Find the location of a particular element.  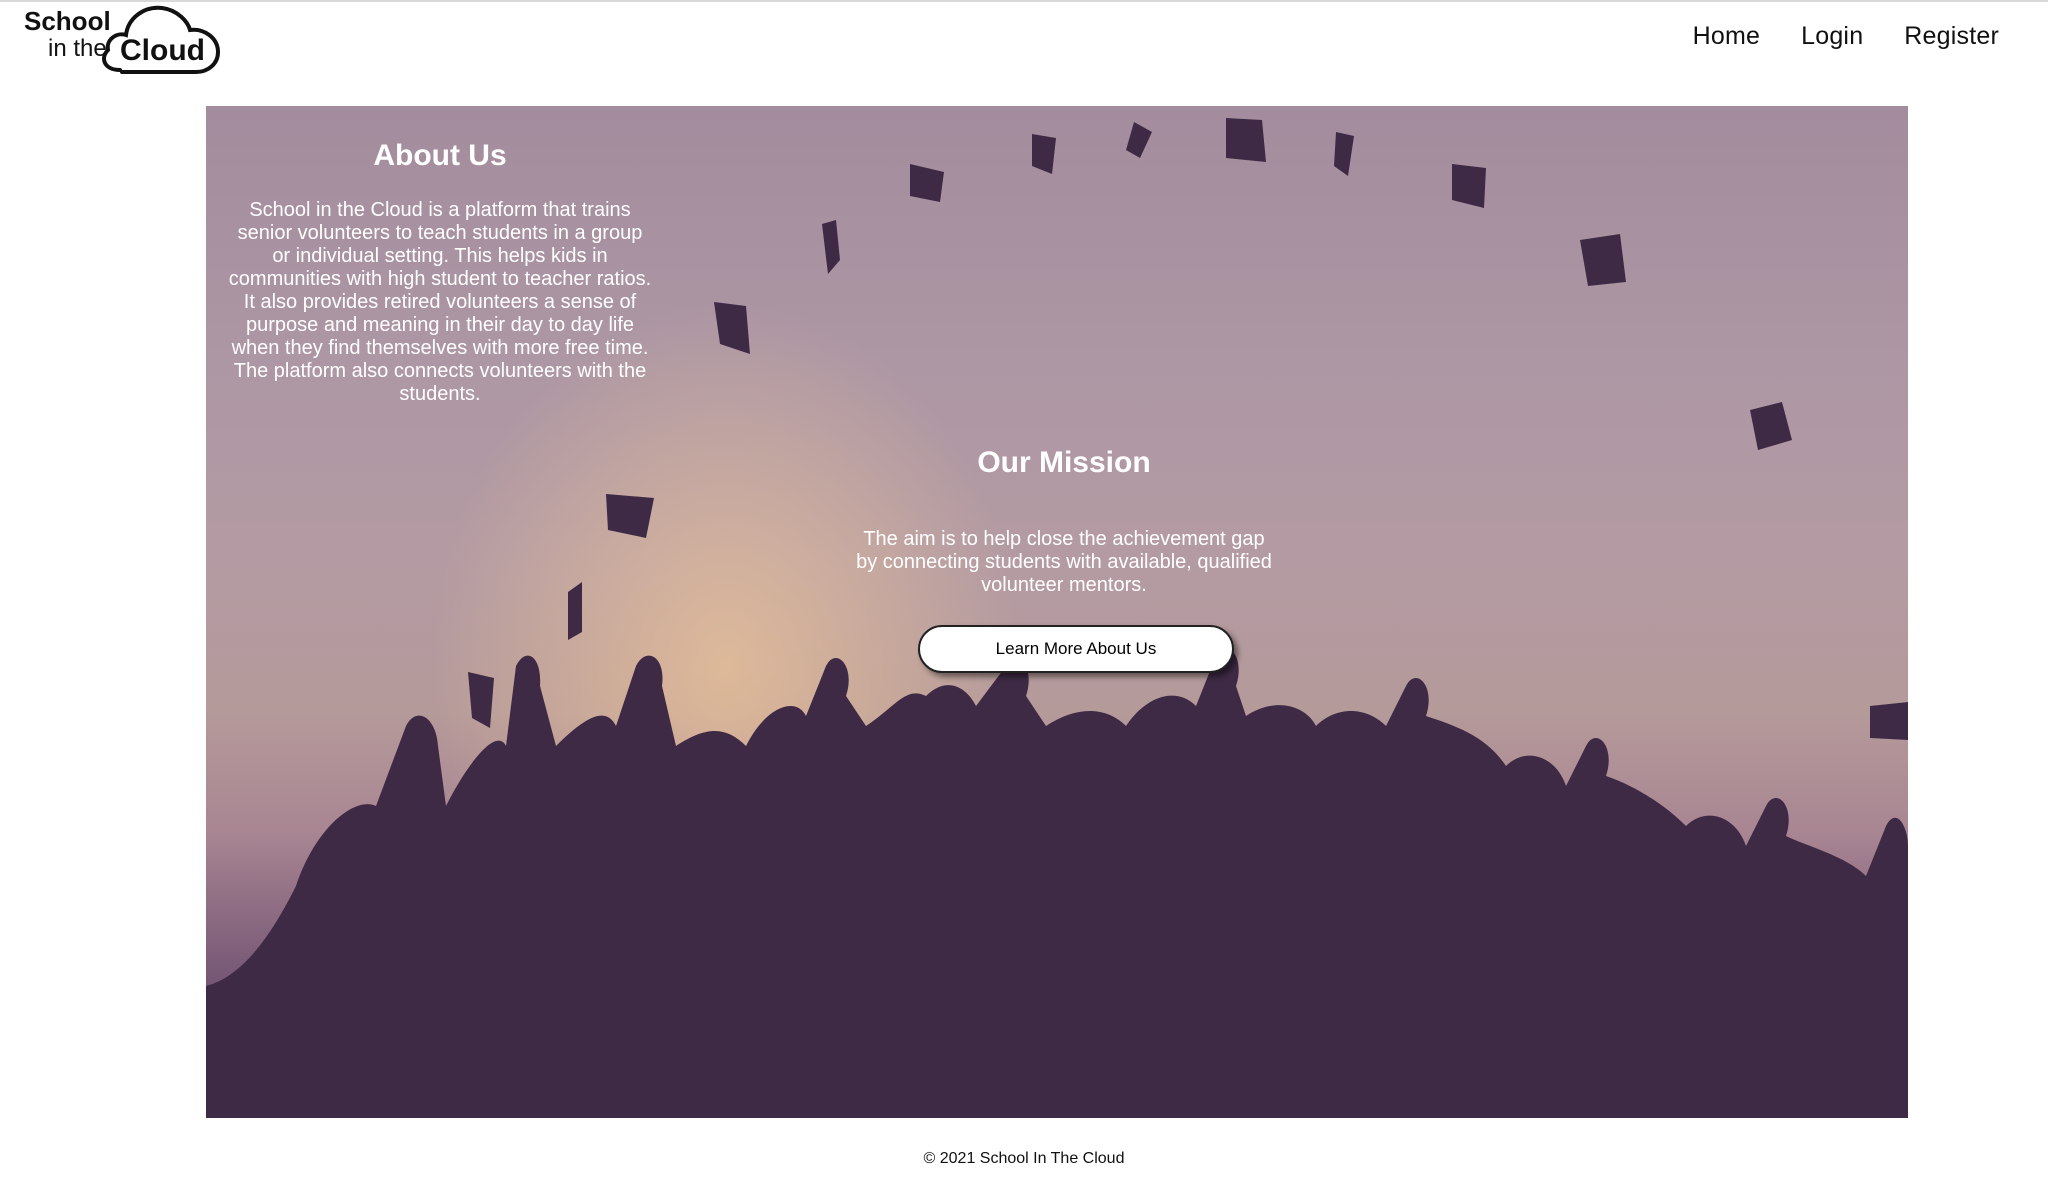

logo-line2: in the is located at coordinates (77, 48).